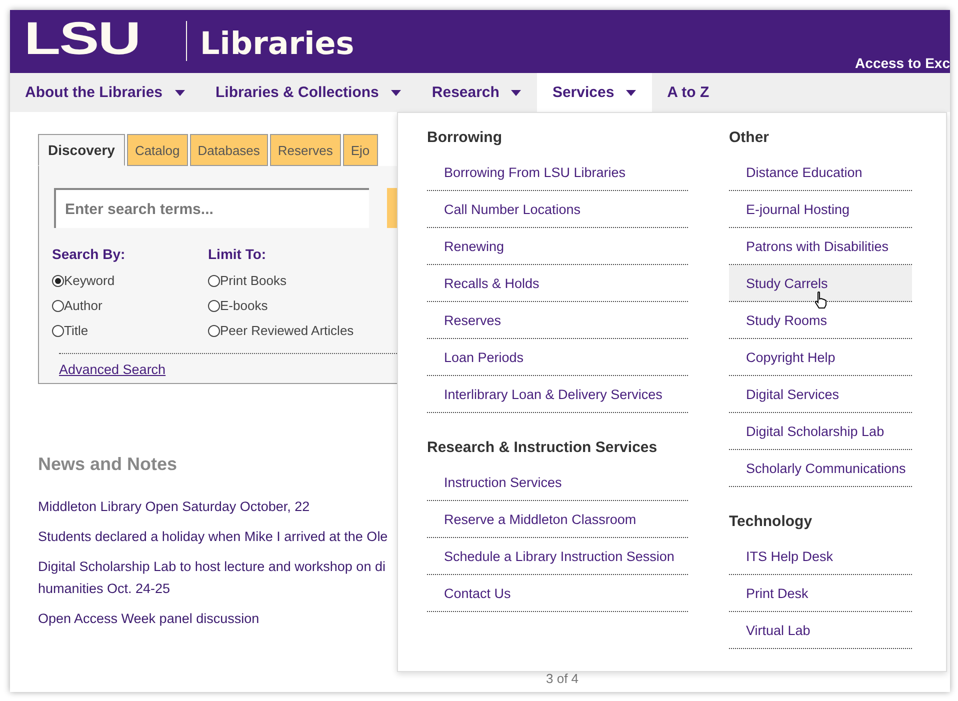 The image size is (958, 701). Describe the element at coordinates (76, 330) in the screenshot. I see `radio-label: Title` at that location.